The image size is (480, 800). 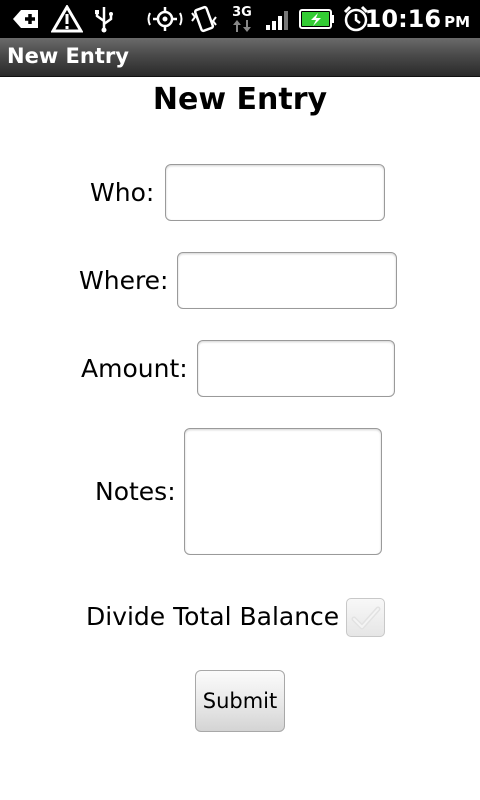 What do you see at coordinates (213, 616) in the screenshot?
I see `divide-total-balance-label: Divide Total Balance` at bounding box center [213, 616].